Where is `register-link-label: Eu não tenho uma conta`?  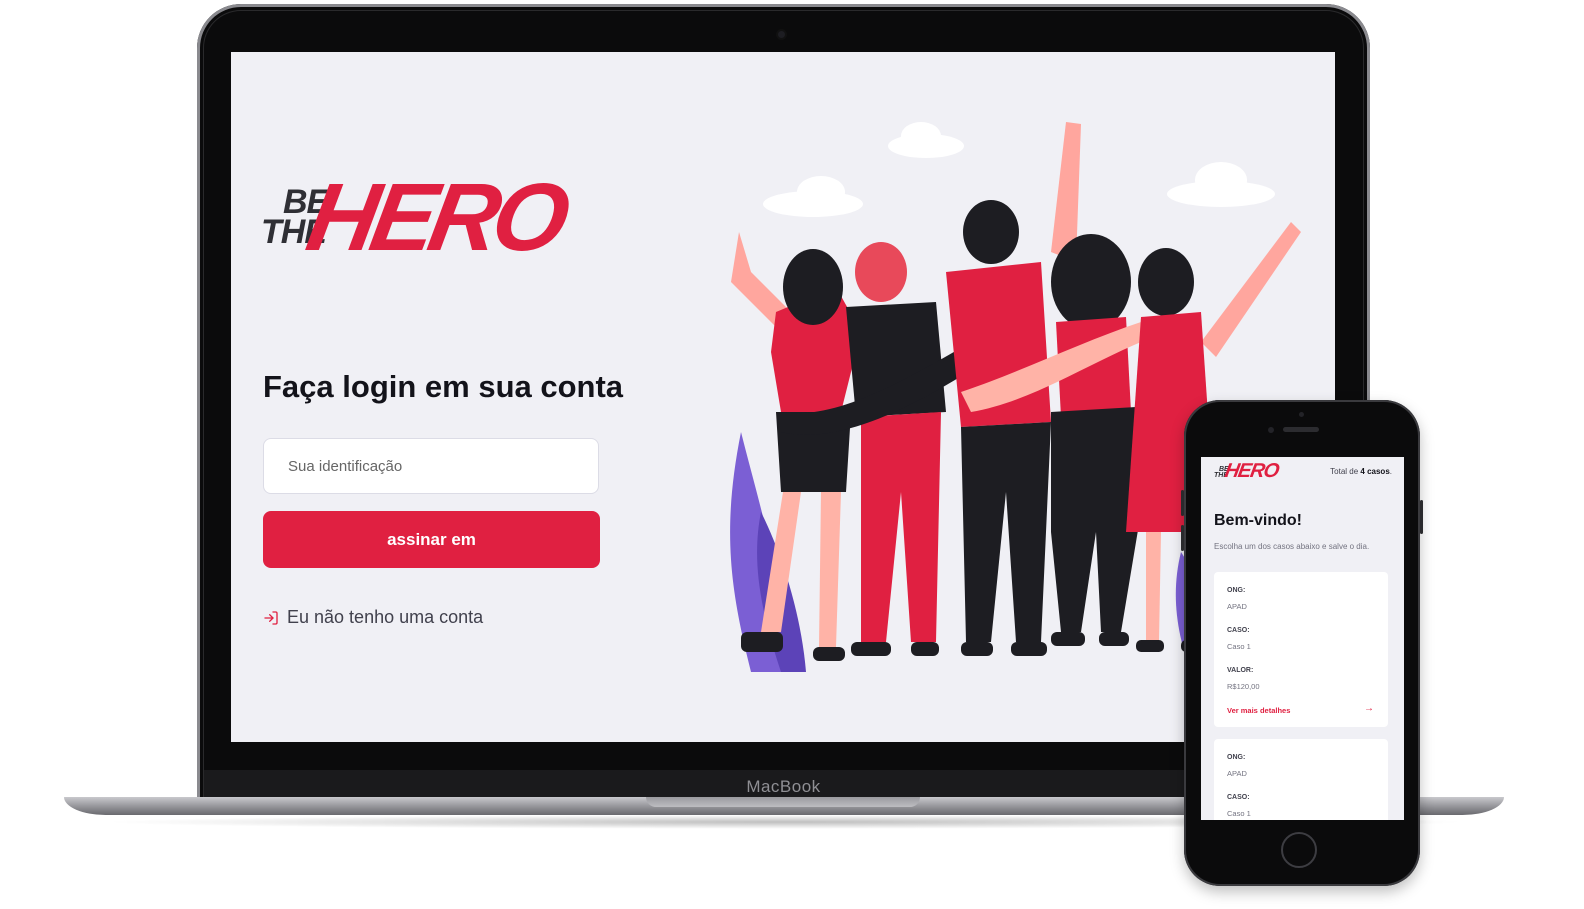 register-link-label: Eu não tenho uma conta is located at coordinates (385, 617).